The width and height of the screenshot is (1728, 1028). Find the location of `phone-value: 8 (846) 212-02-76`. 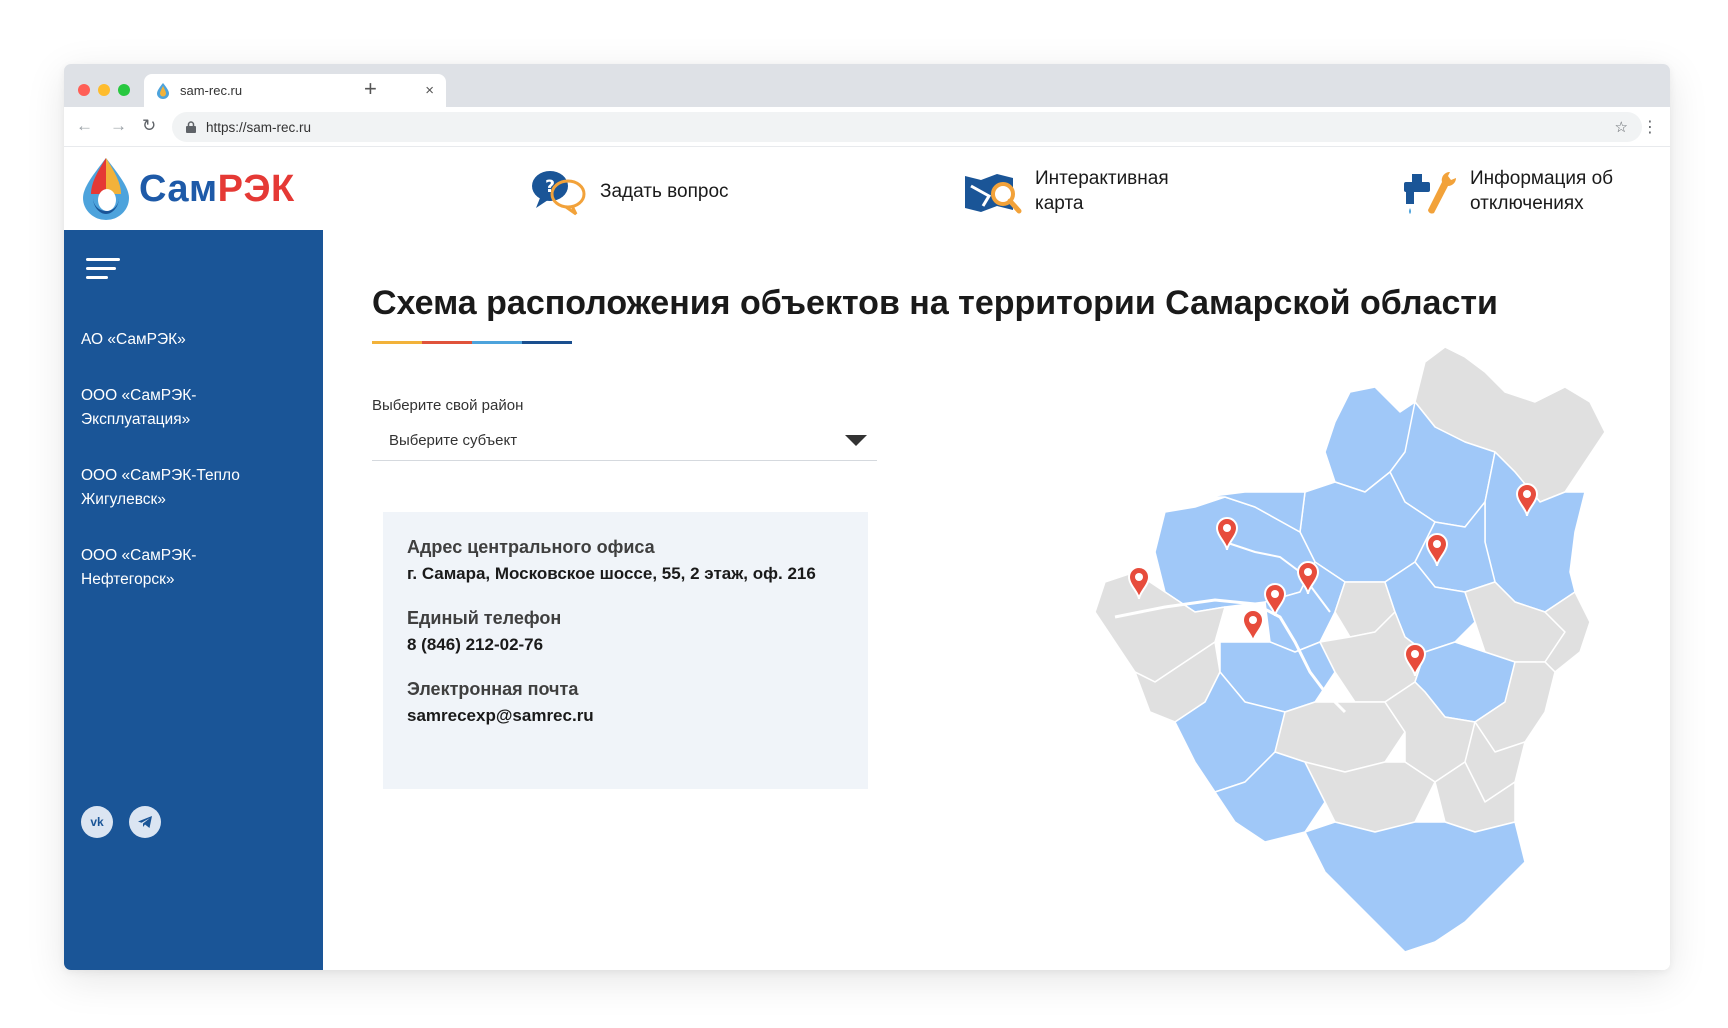

phone-value: 8 (846) 212-02-76 is located at coordinates (625, 645).